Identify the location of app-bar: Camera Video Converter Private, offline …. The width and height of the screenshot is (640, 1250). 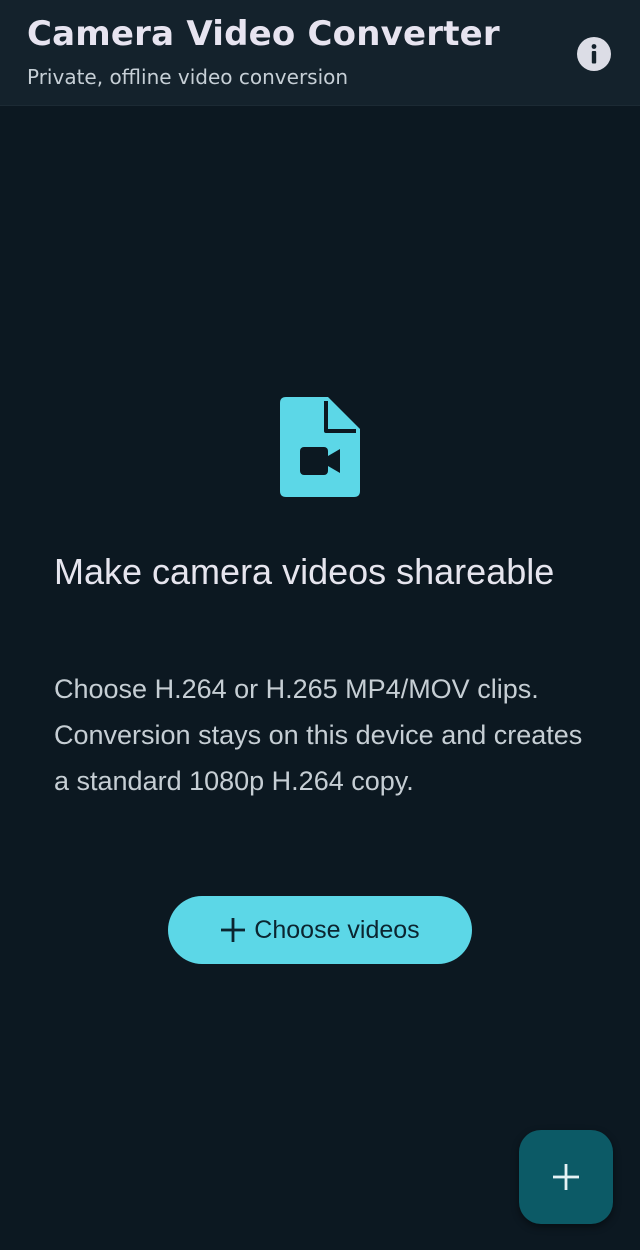
(320, 53).